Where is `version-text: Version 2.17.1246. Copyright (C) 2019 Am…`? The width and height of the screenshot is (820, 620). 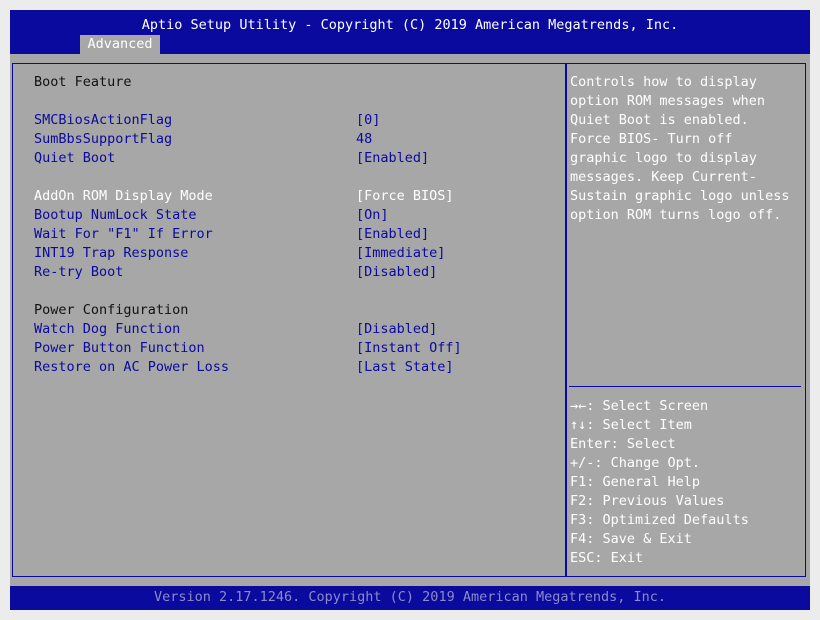
version-text: Version 2.17.1246. Copyright (C) 2019 Am… is located at coordinates (410, 597).